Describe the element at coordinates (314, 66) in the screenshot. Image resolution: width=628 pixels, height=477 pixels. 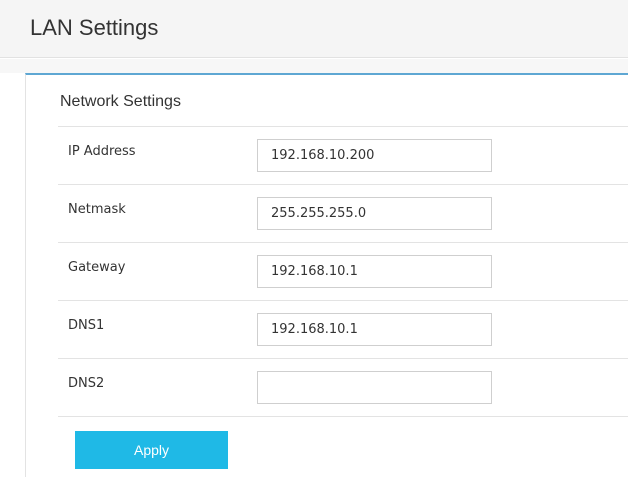
I see `header-spacer` at that location.